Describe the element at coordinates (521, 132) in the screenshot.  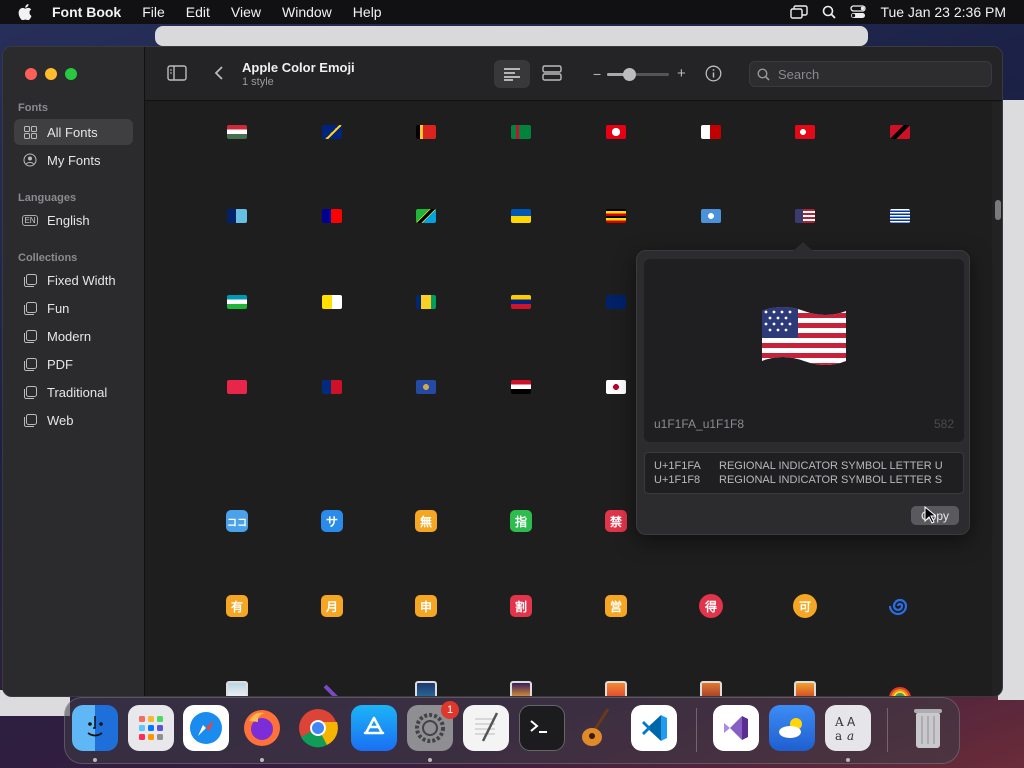
I see `flag-turkmenistan-glyph` at that location.